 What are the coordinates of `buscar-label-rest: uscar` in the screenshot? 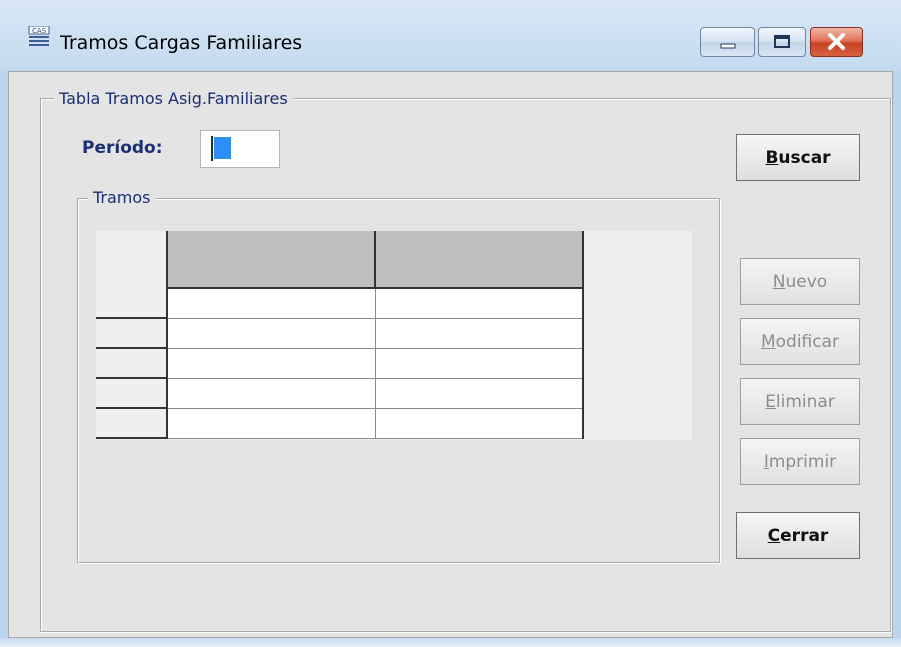 It's located at (804, 157).